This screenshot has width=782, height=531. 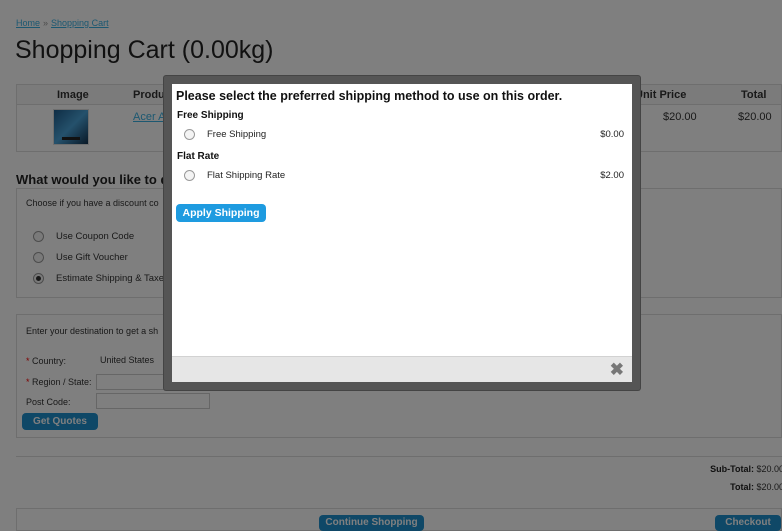 What do you see at coordinates (402, 369) in the screenshot?
I see `modal-footer: ✖` at bounding box center [402, 369].